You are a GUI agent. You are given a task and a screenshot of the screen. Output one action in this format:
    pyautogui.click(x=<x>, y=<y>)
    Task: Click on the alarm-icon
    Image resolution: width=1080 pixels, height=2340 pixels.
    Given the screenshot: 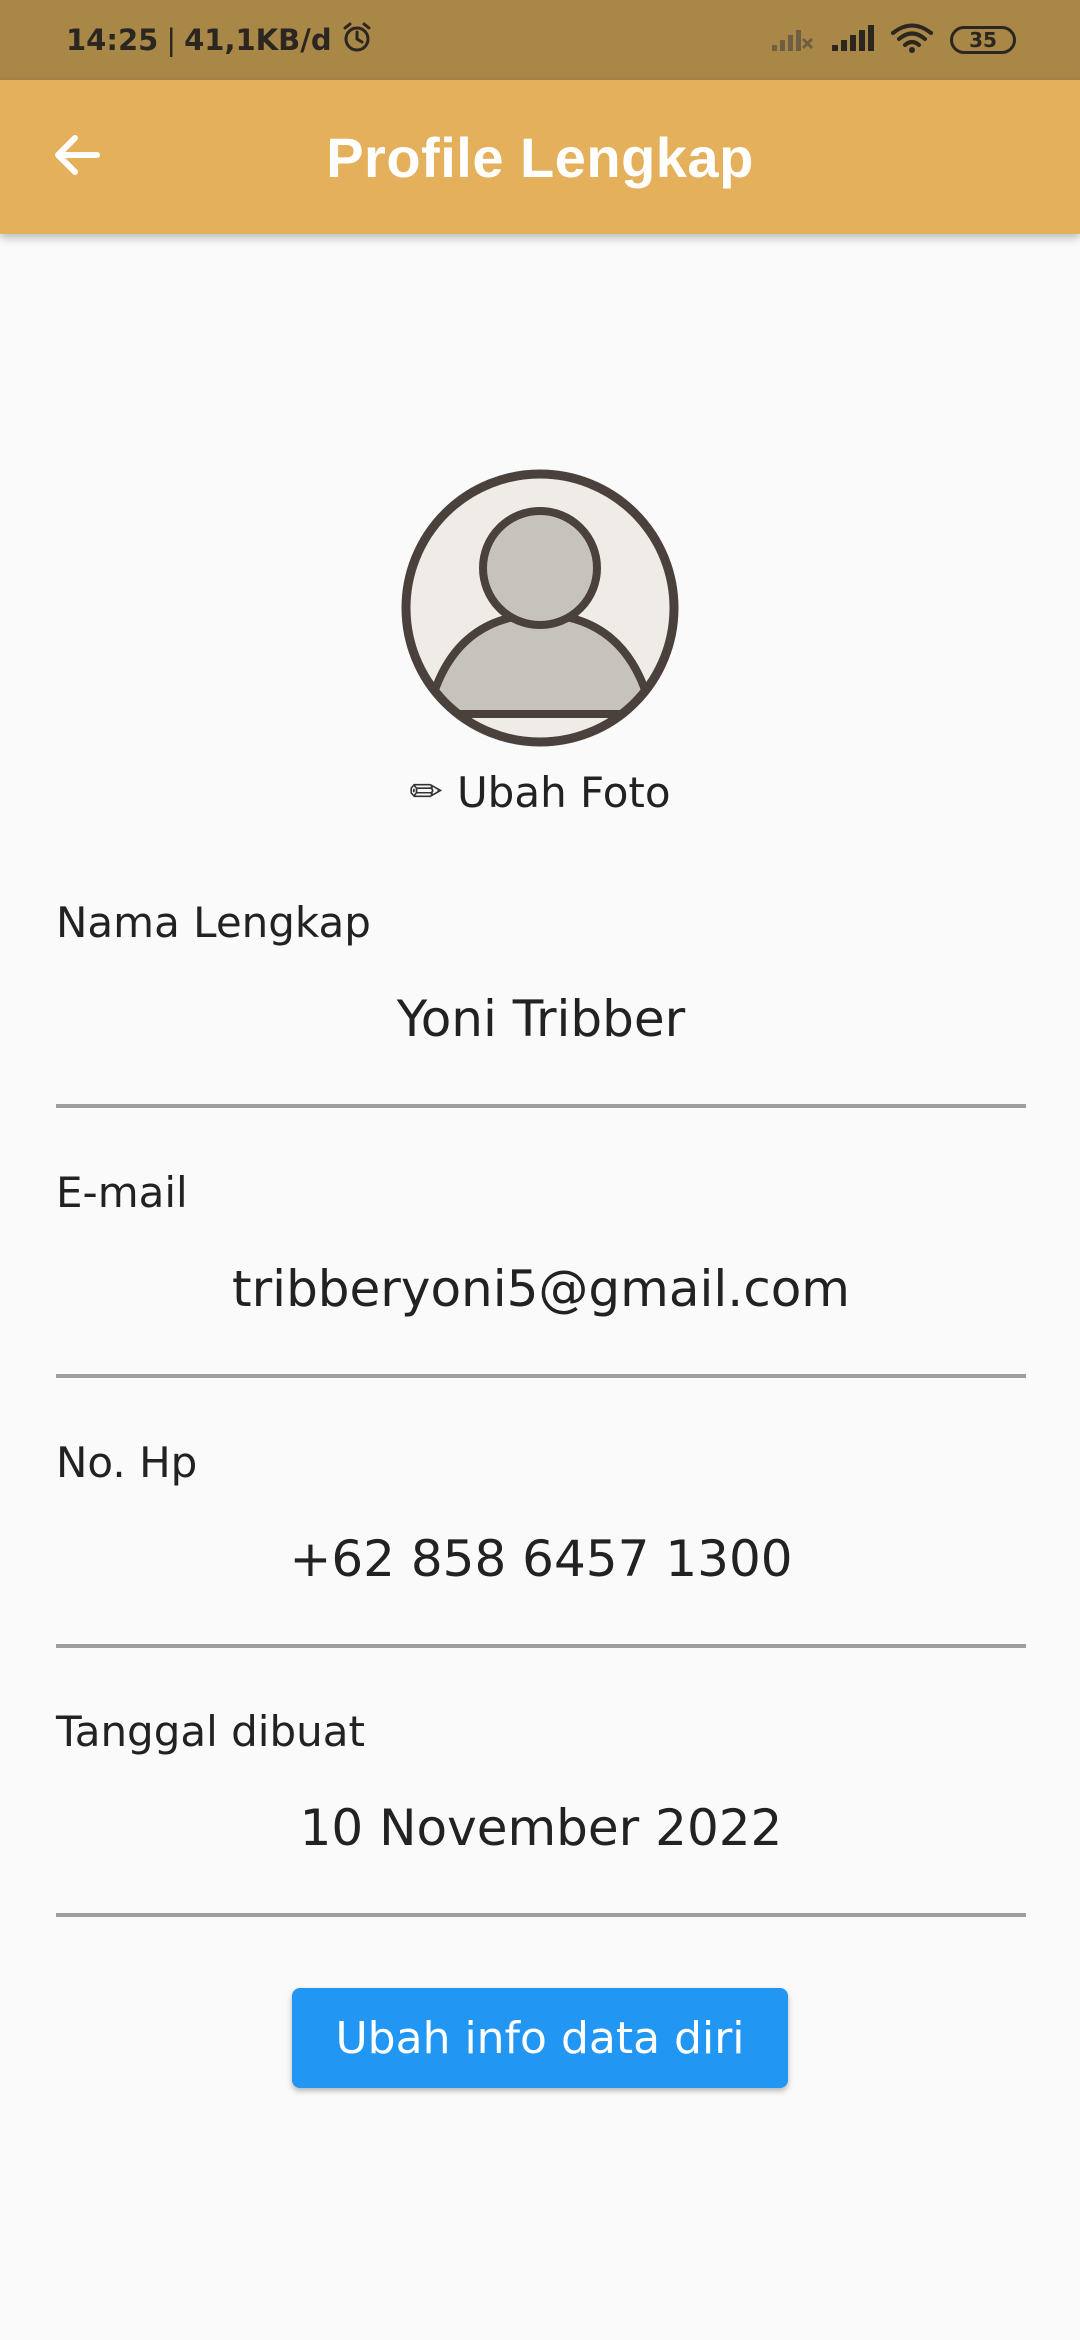 What is the action you would take?
    pyautogui.click(x=357, y=40)
    